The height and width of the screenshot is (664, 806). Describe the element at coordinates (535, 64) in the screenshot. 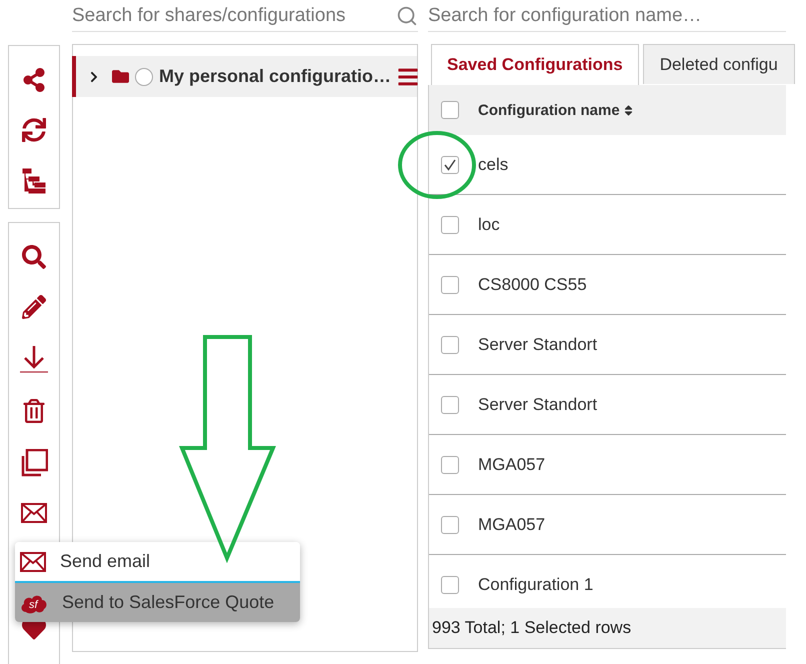

I see `tab: Saved Configurations` at that location.